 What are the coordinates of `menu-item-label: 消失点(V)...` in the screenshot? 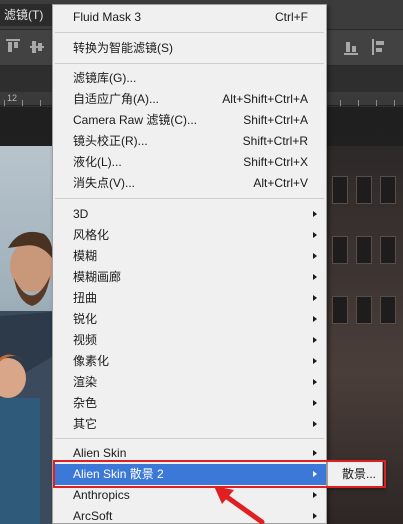 It's located at (104, 183).